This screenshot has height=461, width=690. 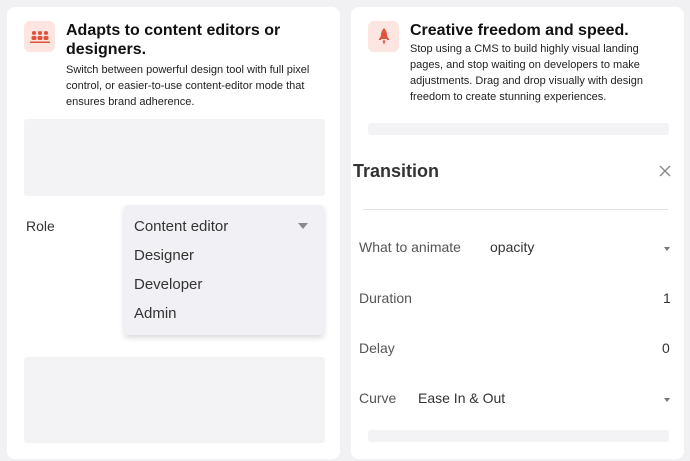 I want to click on role-option-admin: Admin, so click(x=155, y=313).